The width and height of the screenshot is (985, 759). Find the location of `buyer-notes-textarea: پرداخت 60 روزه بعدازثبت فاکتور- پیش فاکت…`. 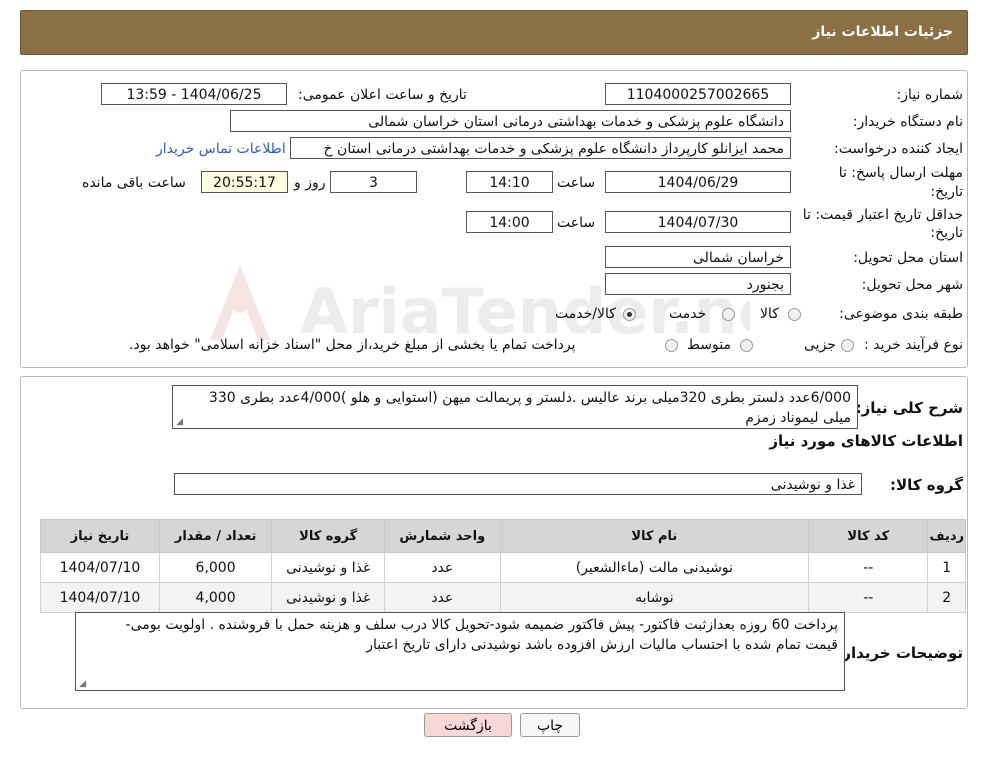

buyer-notes-textarea: پرداخت 60 روزه بعدازثبت فاکتور- پیش فاکت… is located at coordinates (460, 651).